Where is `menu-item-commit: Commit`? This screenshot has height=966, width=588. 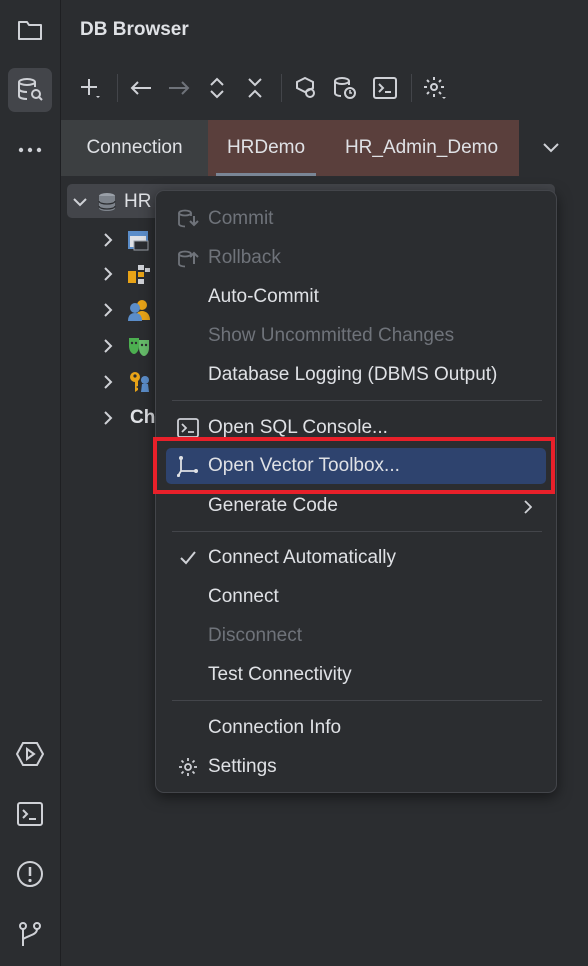
menu-item-commit: Commit is located at coordinates (356, 219).